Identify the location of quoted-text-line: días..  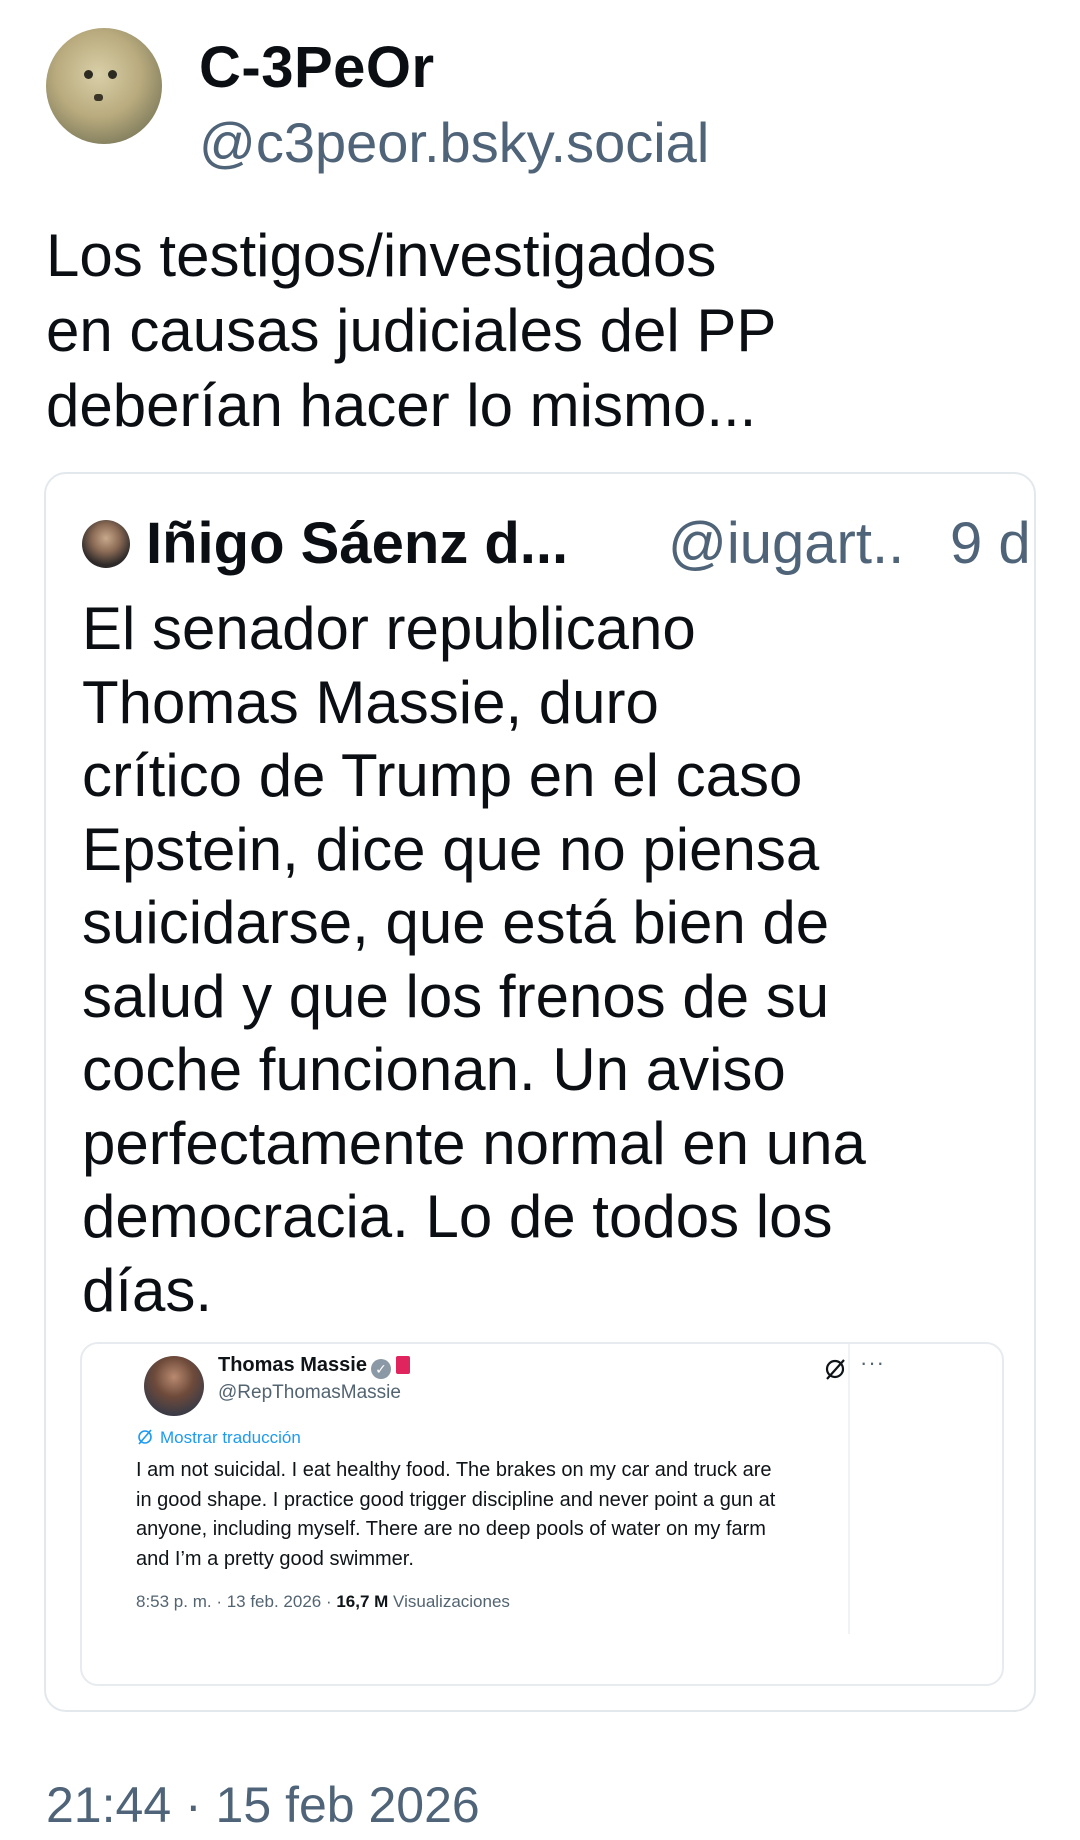
(147, 1290).